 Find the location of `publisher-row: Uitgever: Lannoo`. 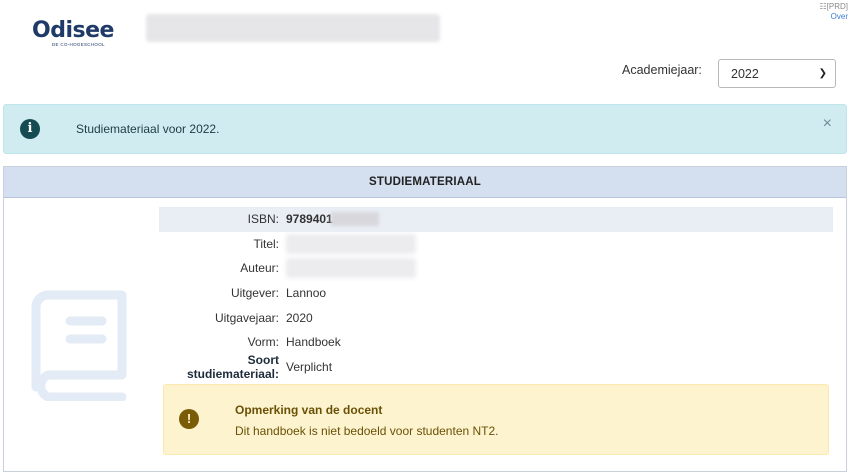

publisher-row: Uitgever: Lannoo is located at coordinates (496, 293).